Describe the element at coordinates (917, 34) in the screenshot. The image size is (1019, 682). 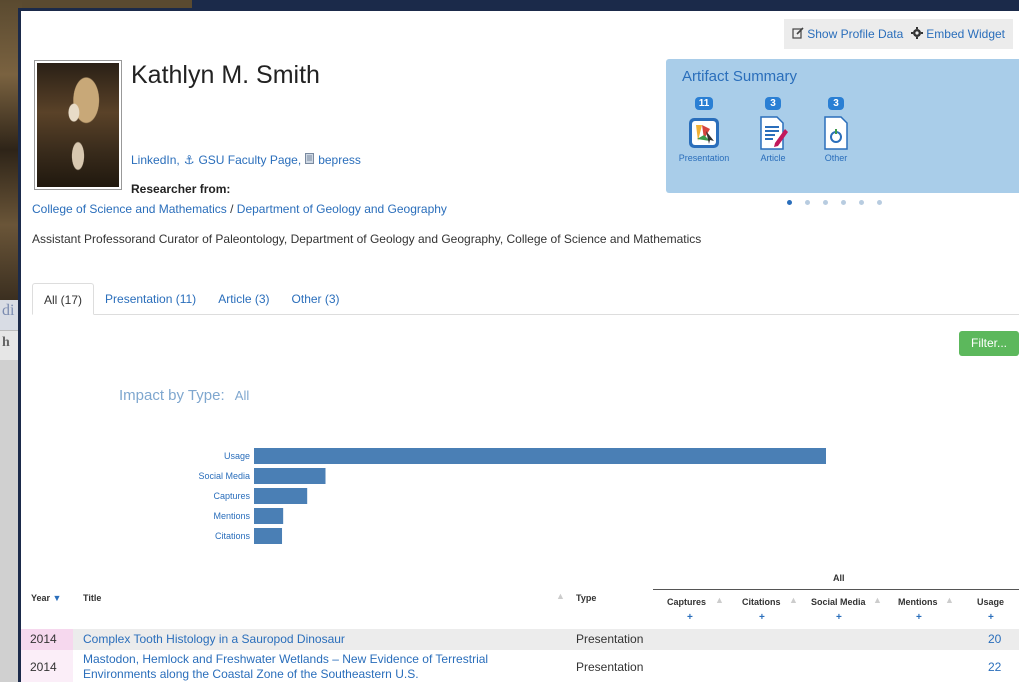
I see `gear-icon` at that location.